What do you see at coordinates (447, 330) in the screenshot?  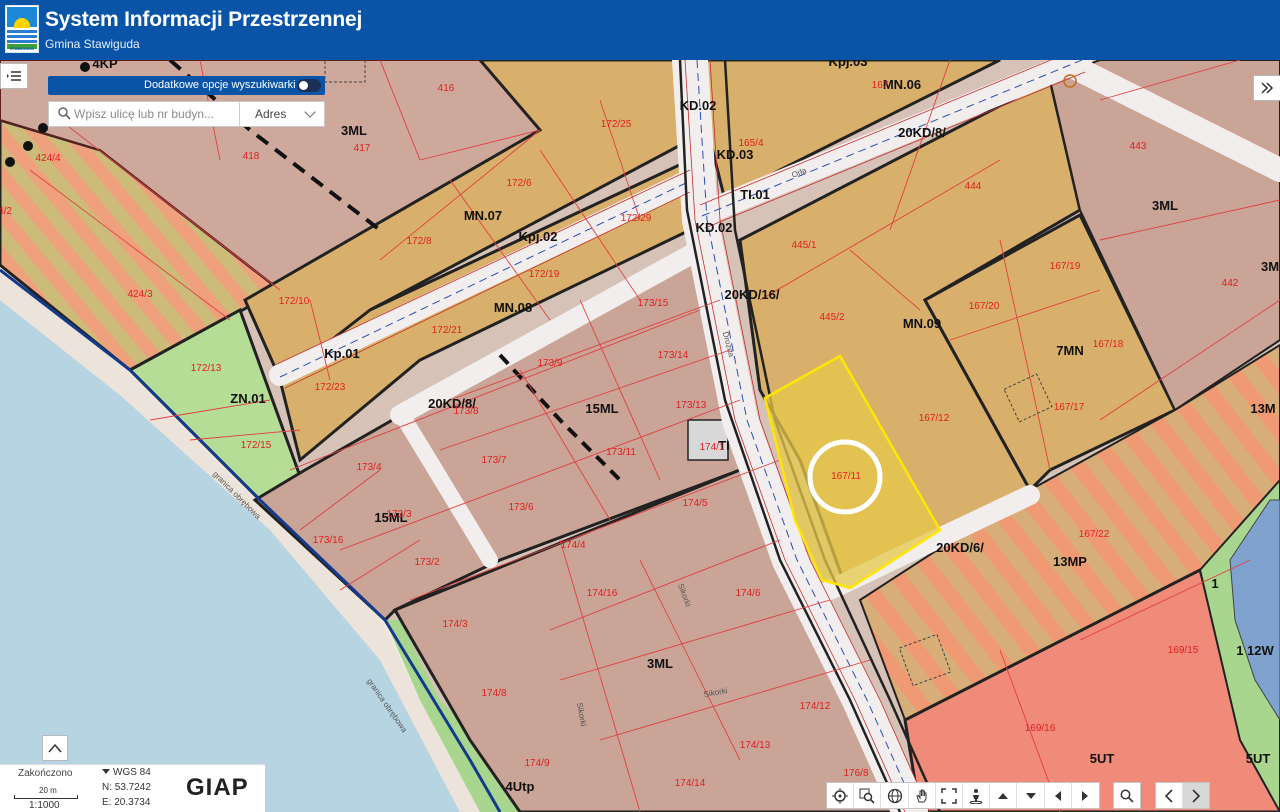 I see `parcel-label: 172/21` at bounding box center [447, 330].